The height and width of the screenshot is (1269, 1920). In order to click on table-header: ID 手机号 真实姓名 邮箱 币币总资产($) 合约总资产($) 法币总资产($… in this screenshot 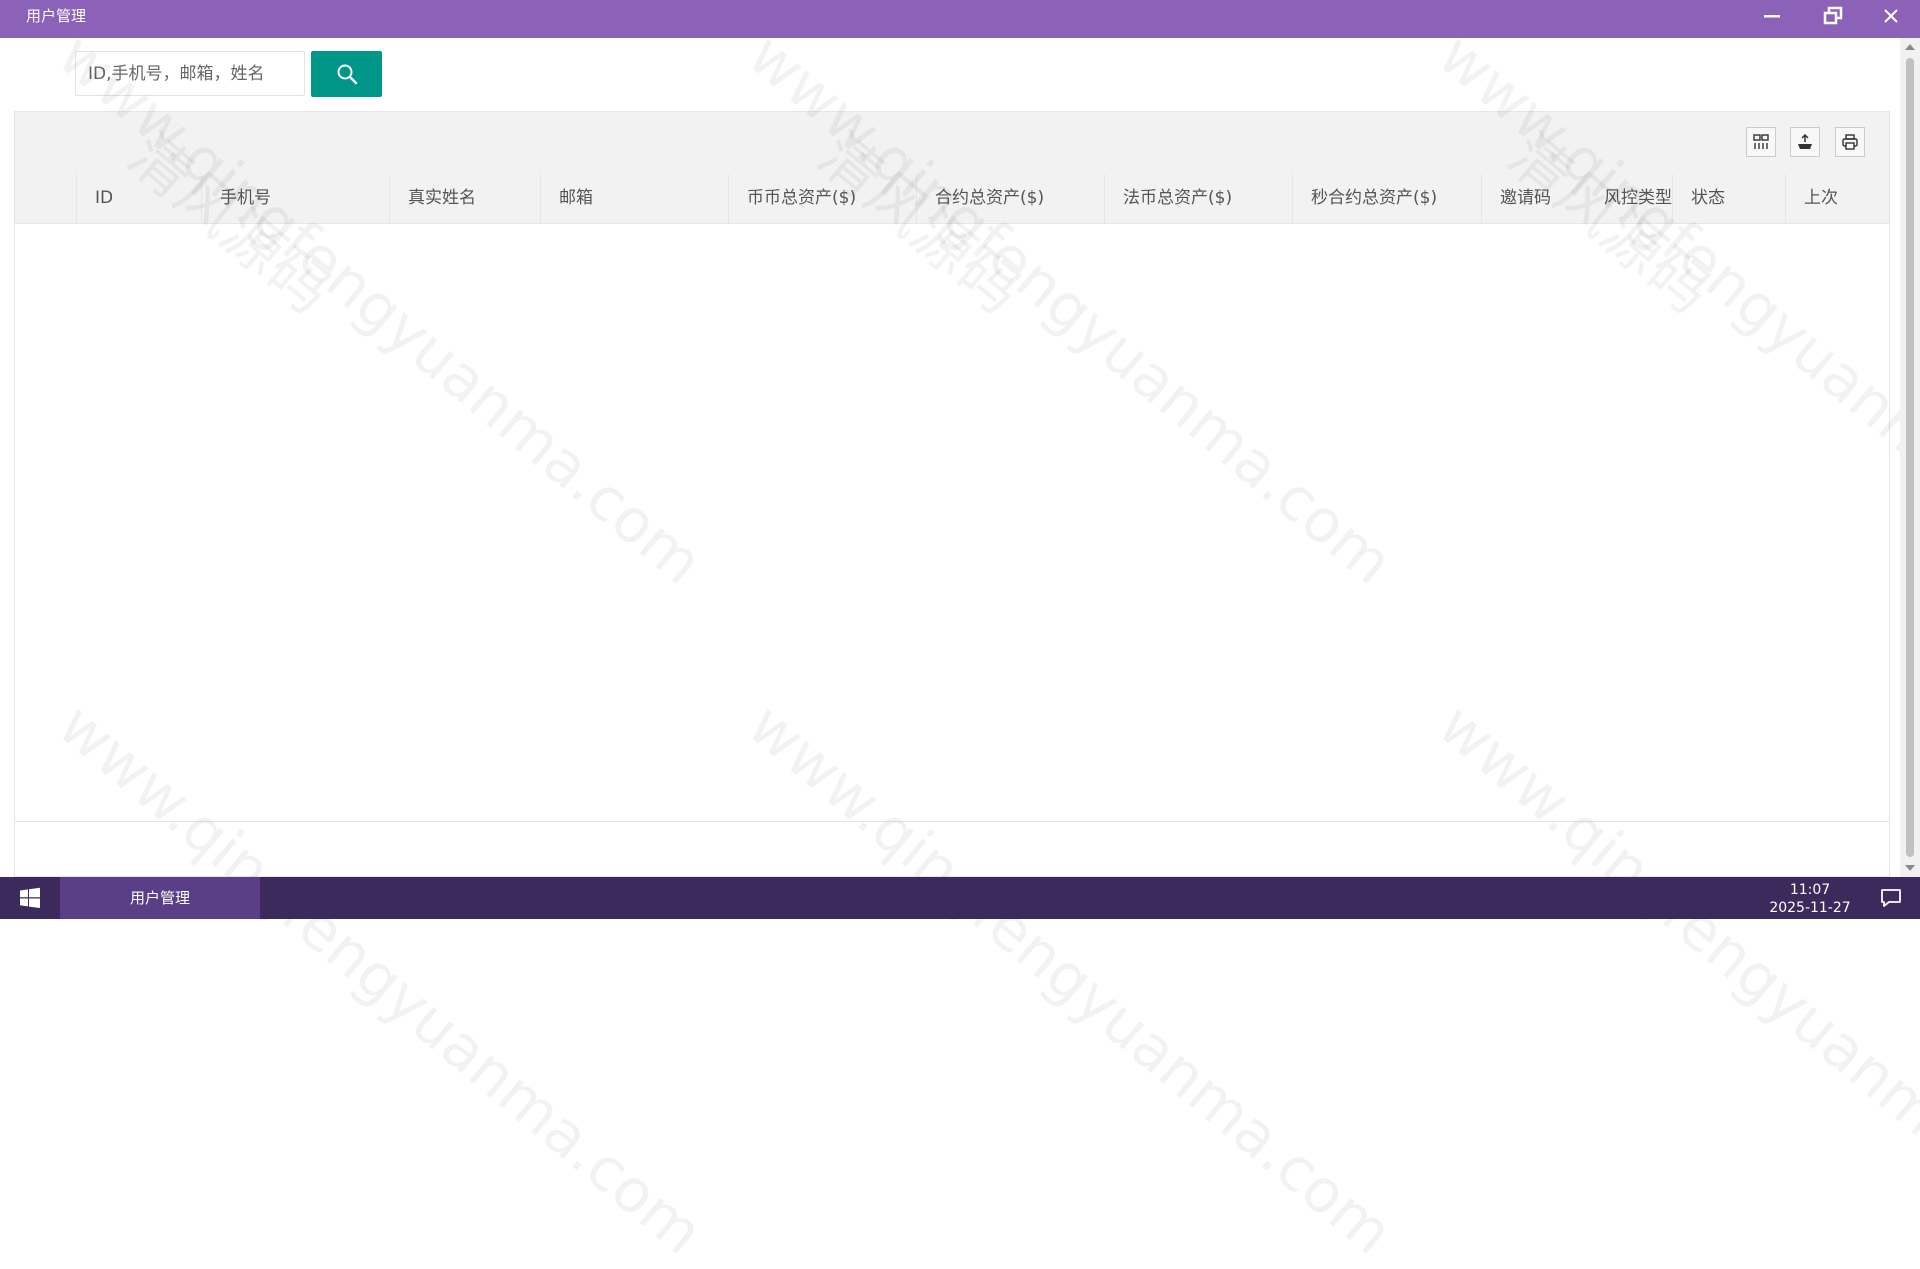, I will do `click(952, 199)`.